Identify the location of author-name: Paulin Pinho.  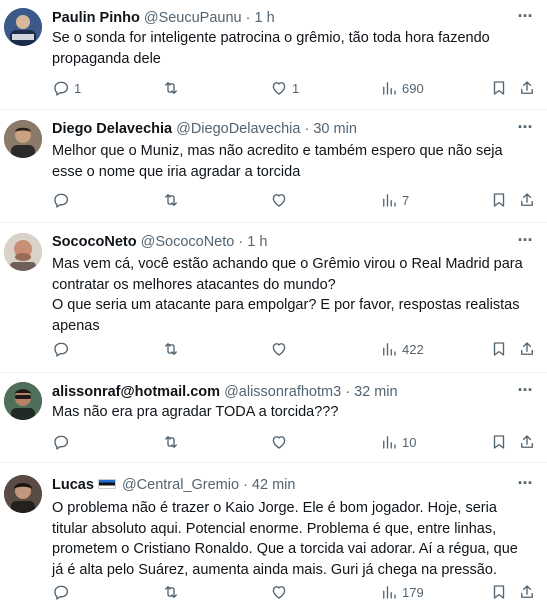
(96, 18).